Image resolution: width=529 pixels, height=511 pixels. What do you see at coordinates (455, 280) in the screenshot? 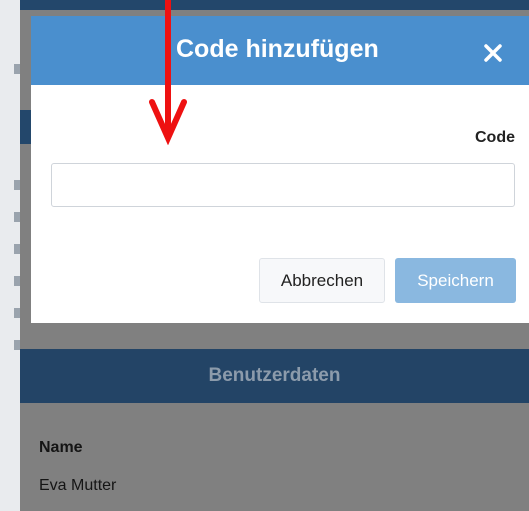
I see `save-button: Speichern` at bounding box center [455, 280].